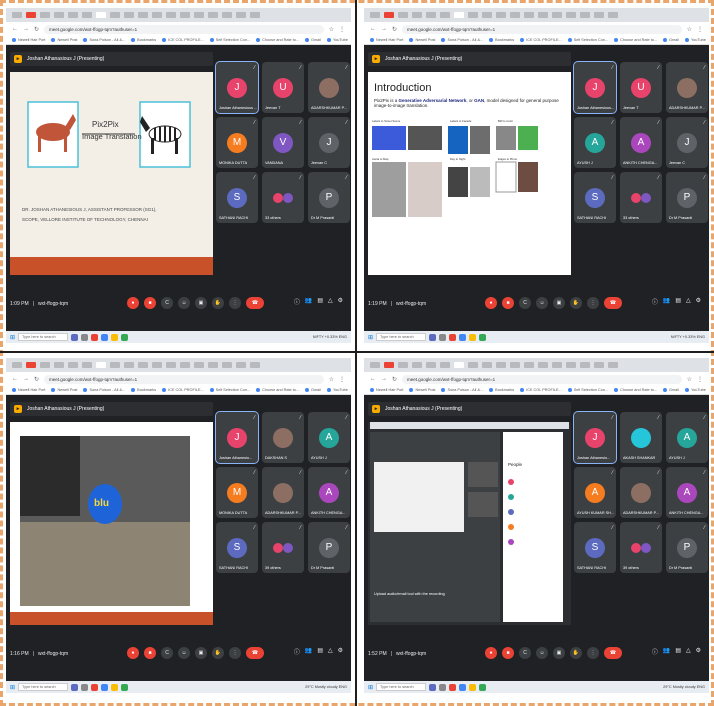  Describe the element at coordinates (593, 303) in the screenshot. I see `more-options-icon: ⋮` at that location.